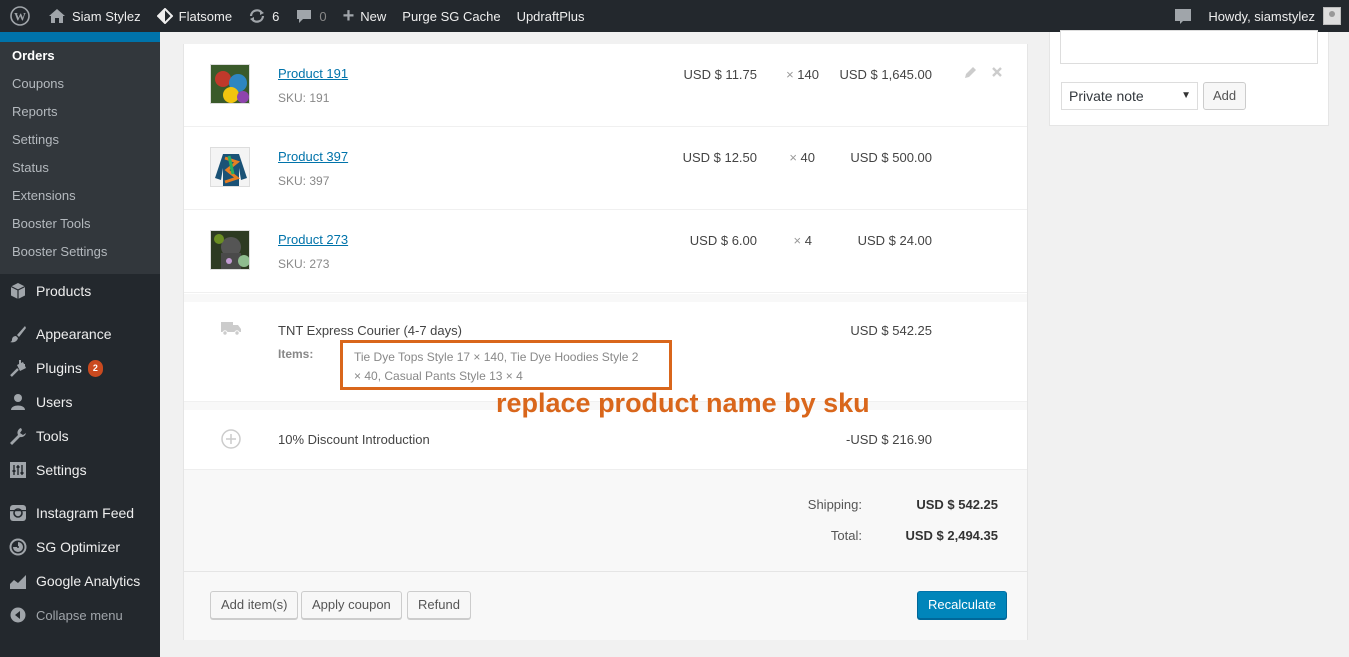  Describe the element at coordinates (891, 157) in the screenshot. I see `item-total: USD $ 500.00` at that location.